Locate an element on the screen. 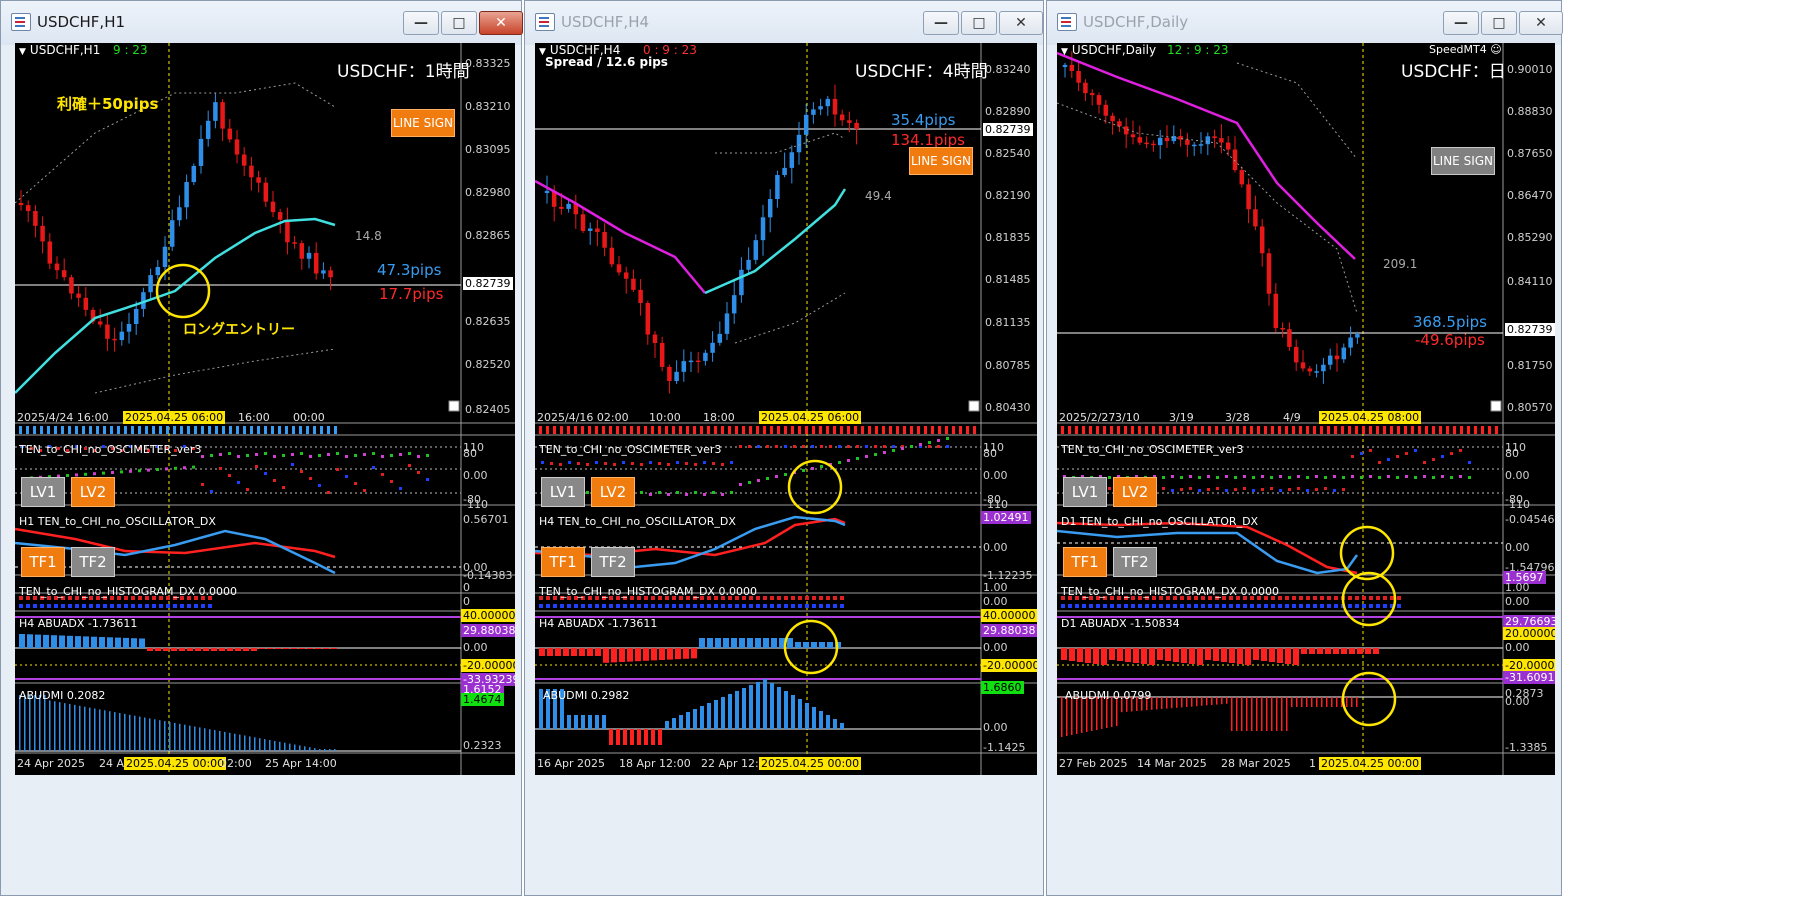 Image resolution: width=1804 pixels, height=906 pixels. price-label: 0.82540 is located at coordinates (1008, 153).